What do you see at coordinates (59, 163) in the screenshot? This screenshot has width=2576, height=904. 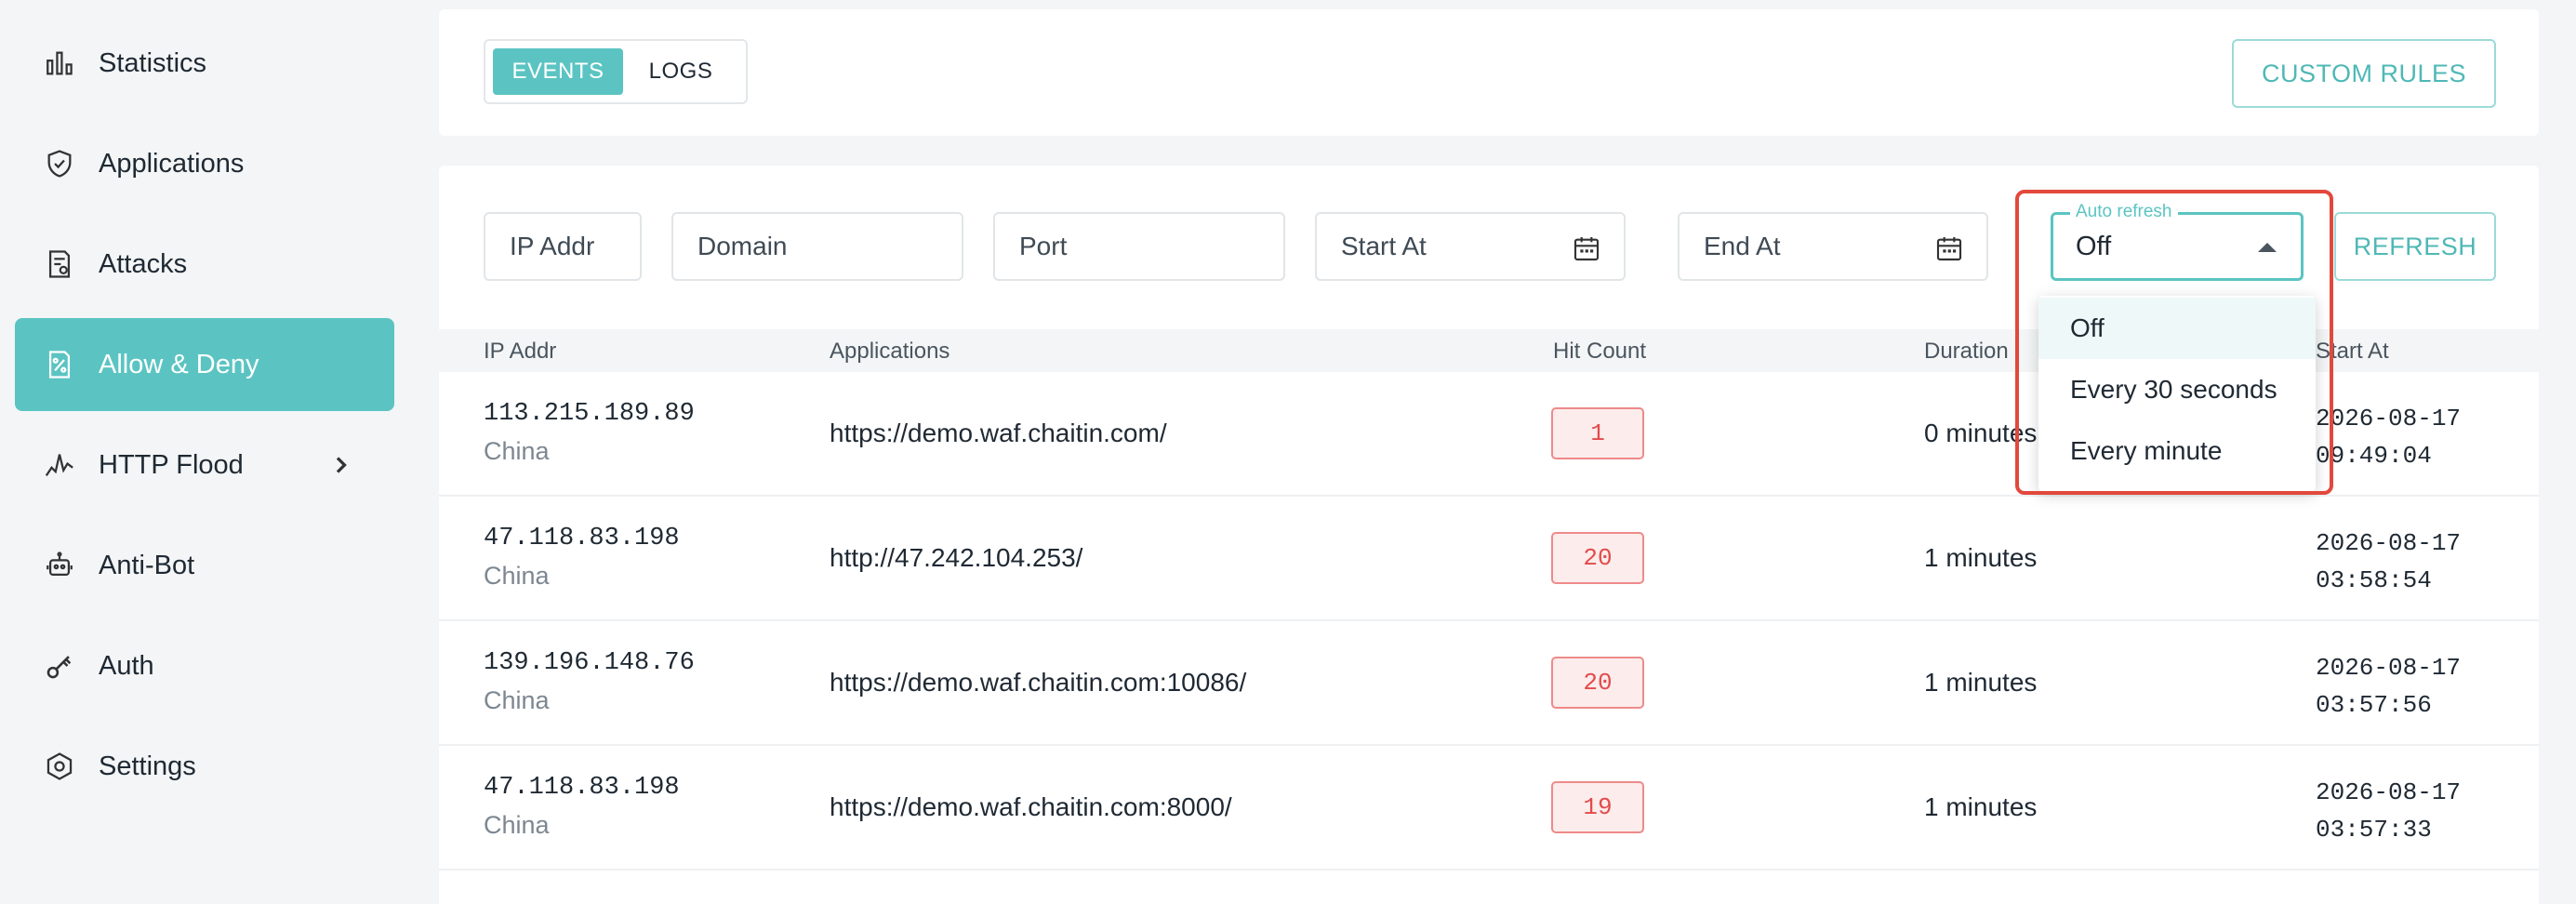 I see `shield-icon` at bounding box center [59, 163].